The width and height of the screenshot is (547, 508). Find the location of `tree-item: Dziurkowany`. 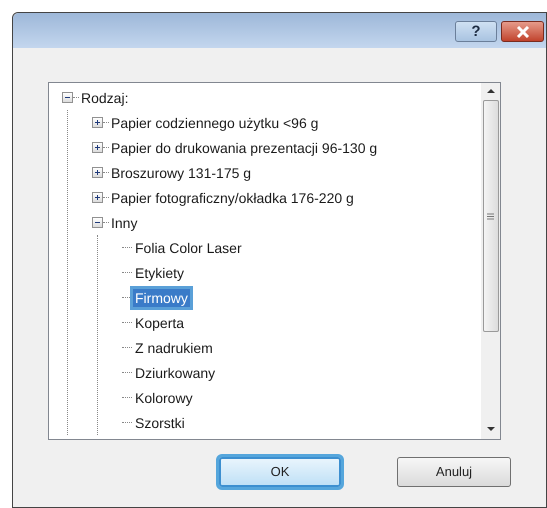

tree-item: Dziurkowany is located at coordinates (175, 373).